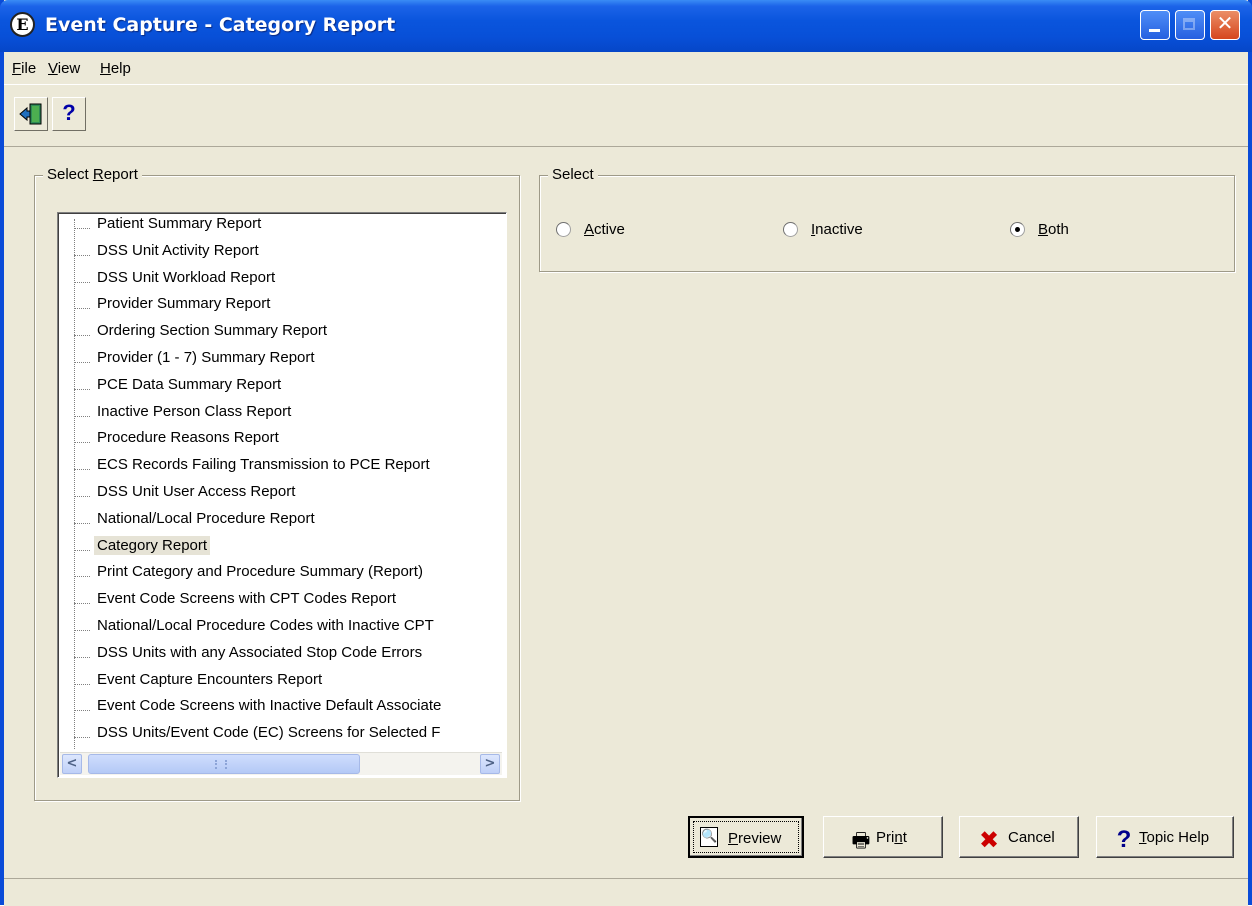 This screenshot has height=906, width=1252. What do you see at coordinates (22, 24) in the screenshot?
I see `event-capture-e-icon: E` at bounding box center [22, 24].